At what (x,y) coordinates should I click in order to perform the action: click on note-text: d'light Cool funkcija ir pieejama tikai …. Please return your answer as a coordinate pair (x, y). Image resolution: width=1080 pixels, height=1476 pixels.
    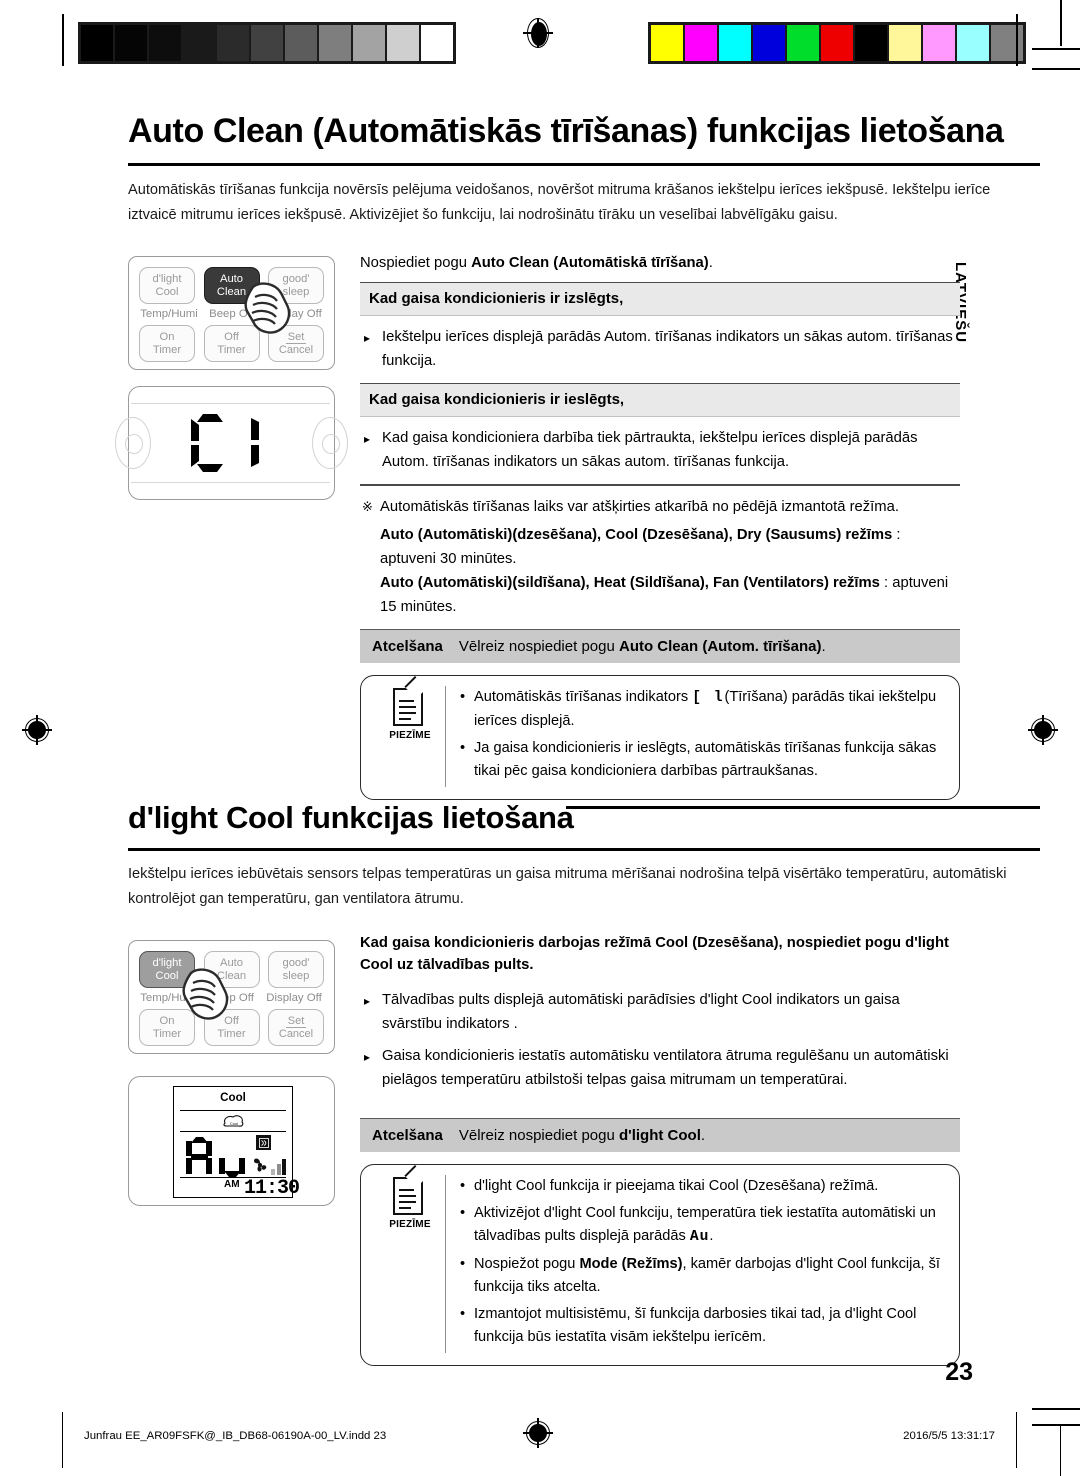
    Looking at the image, I should click on (676, 1186).